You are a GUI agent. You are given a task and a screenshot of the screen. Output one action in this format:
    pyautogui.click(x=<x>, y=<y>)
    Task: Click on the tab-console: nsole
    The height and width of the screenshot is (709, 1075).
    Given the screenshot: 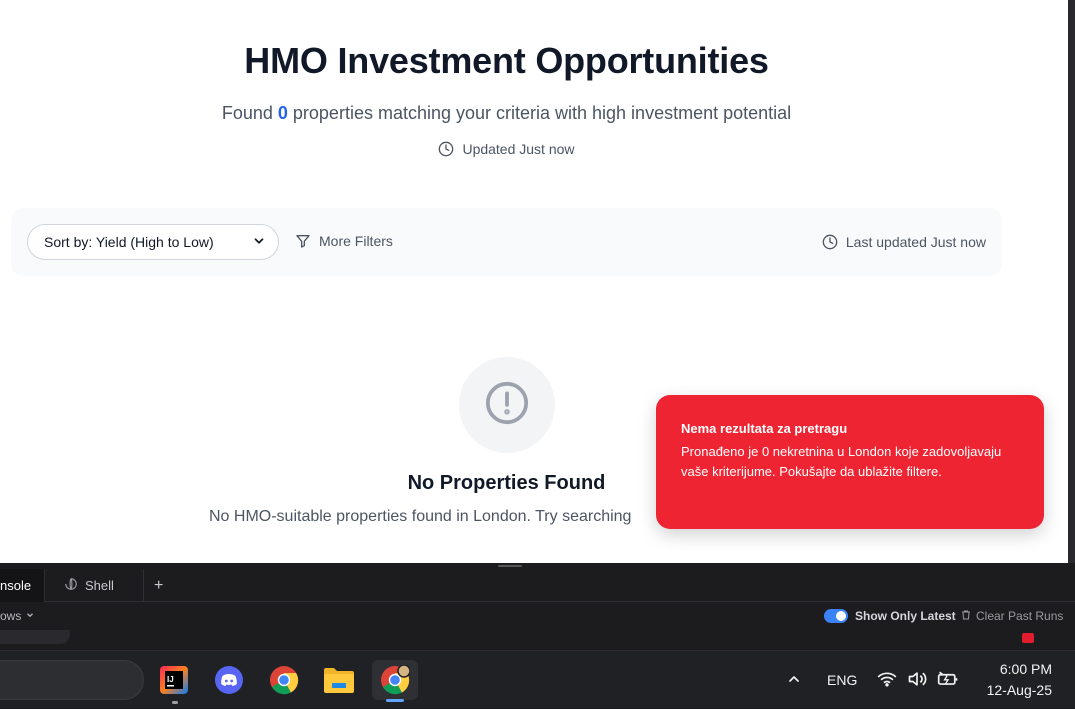 What is the action you would take?
    pyautogui.click(x=22, y=585)
    